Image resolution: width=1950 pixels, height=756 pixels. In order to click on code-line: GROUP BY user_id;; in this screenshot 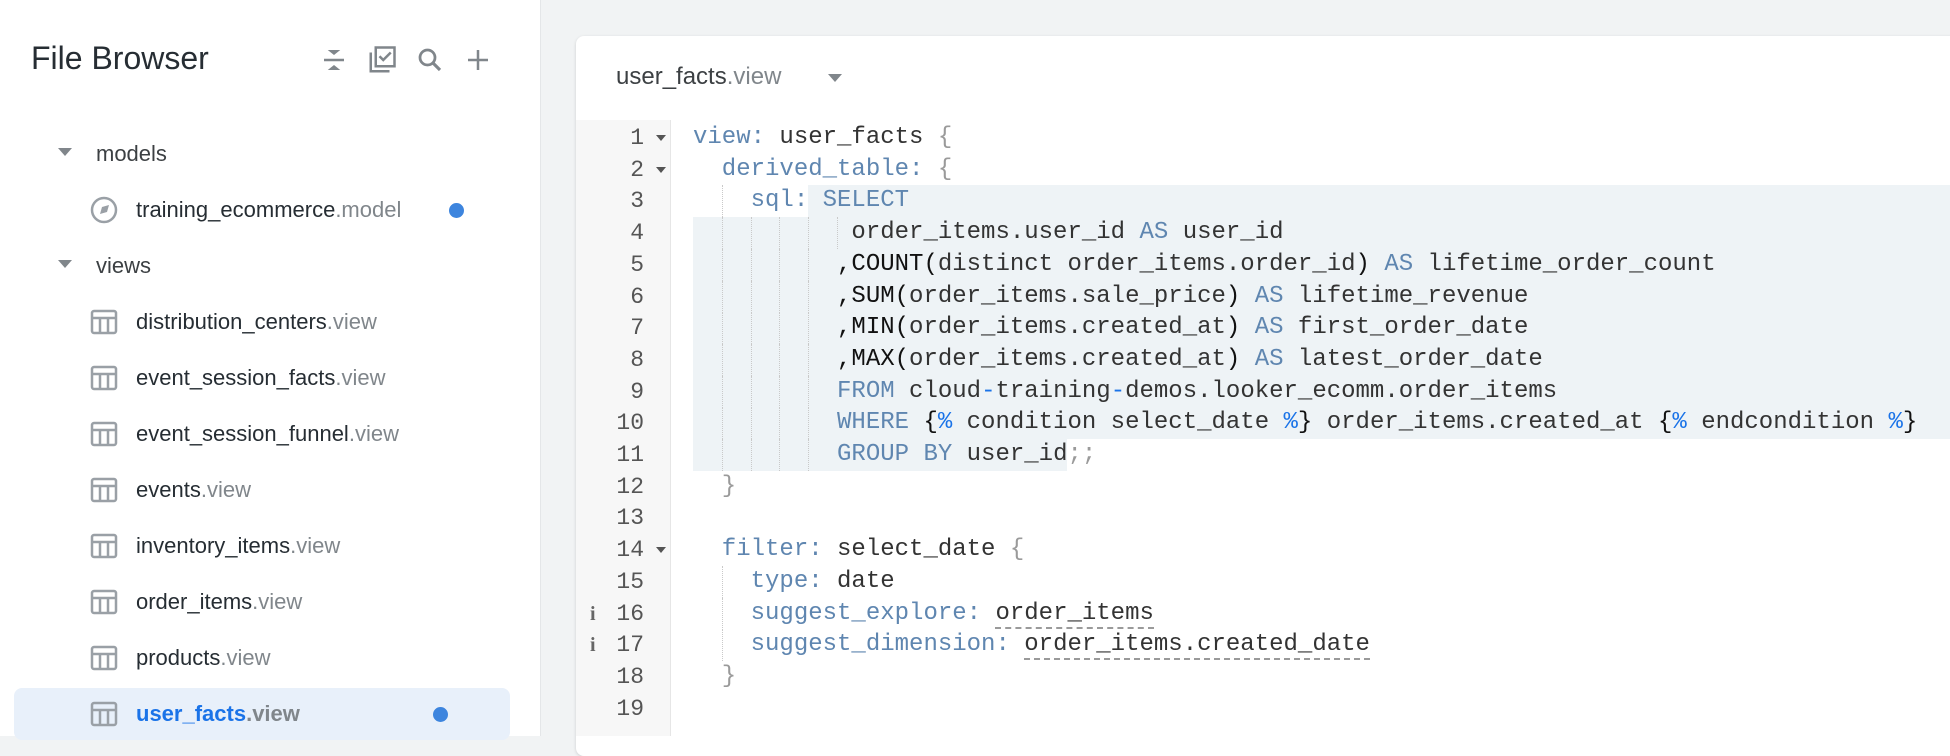, I will do `click(894, 455)`.